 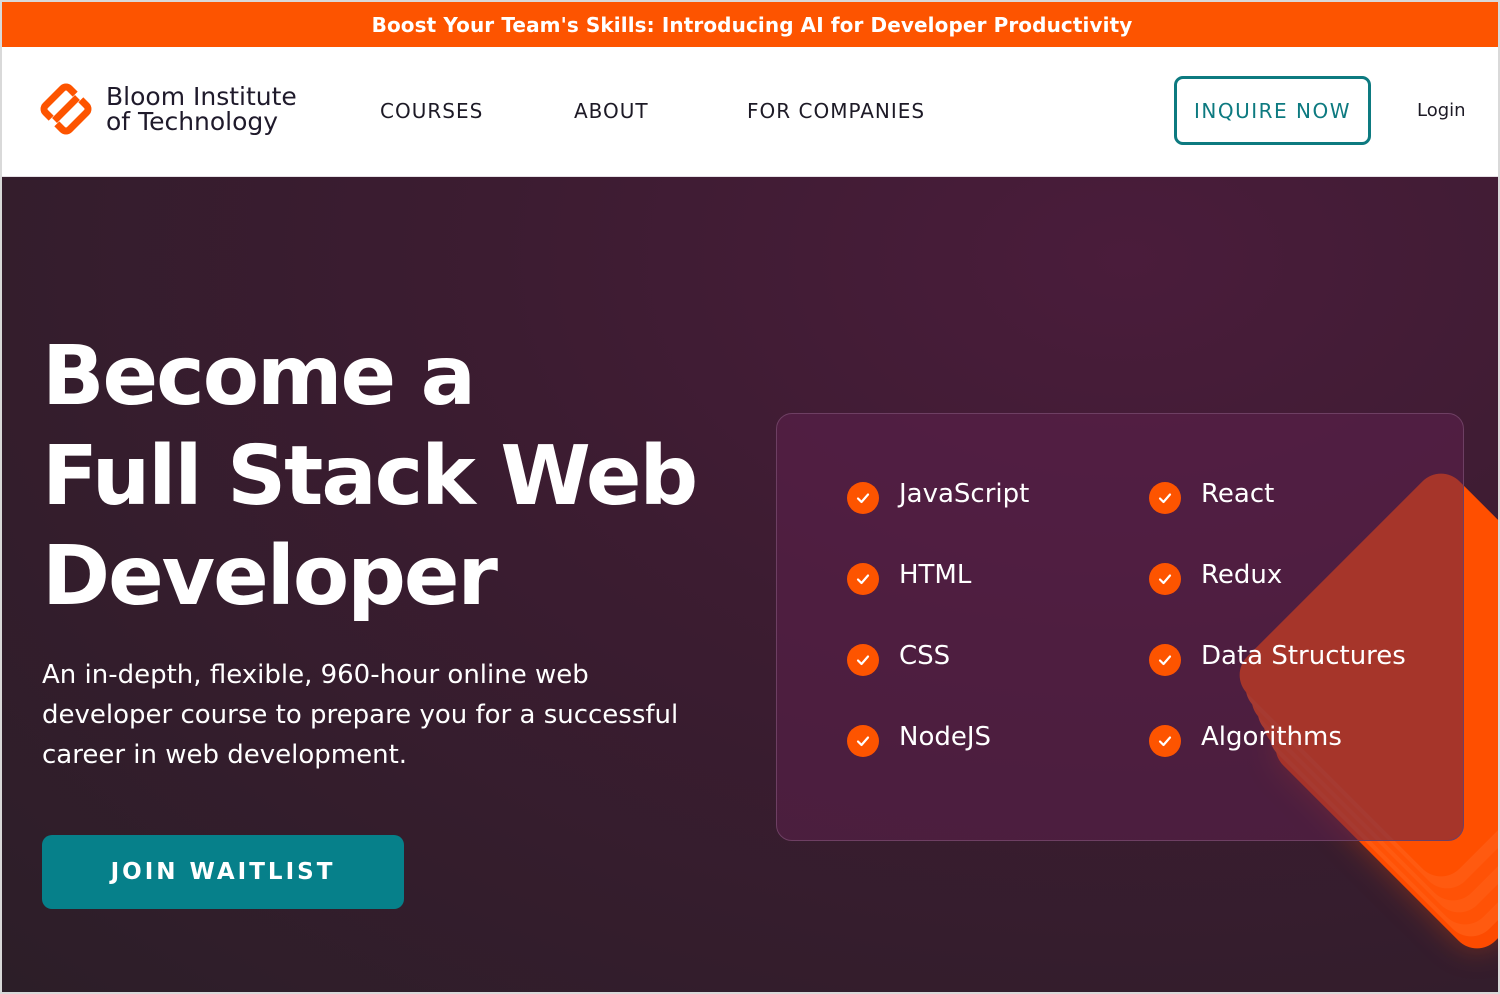 I want to click on nav-courses: COURSES, so click(x=431, y=111).